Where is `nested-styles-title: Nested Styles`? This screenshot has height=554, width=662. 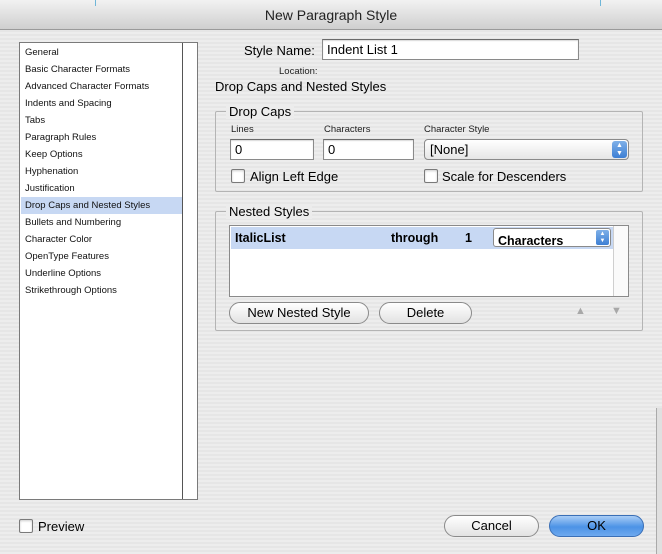
nested-styles-title: Nested Styles is located at coordinates (269, 211).